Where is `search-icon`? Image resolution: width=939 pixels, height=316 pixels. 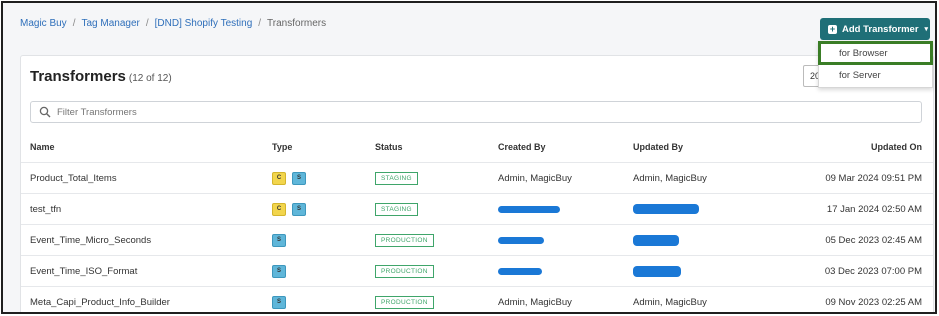
search-icon is located at coordinates (45, 112).